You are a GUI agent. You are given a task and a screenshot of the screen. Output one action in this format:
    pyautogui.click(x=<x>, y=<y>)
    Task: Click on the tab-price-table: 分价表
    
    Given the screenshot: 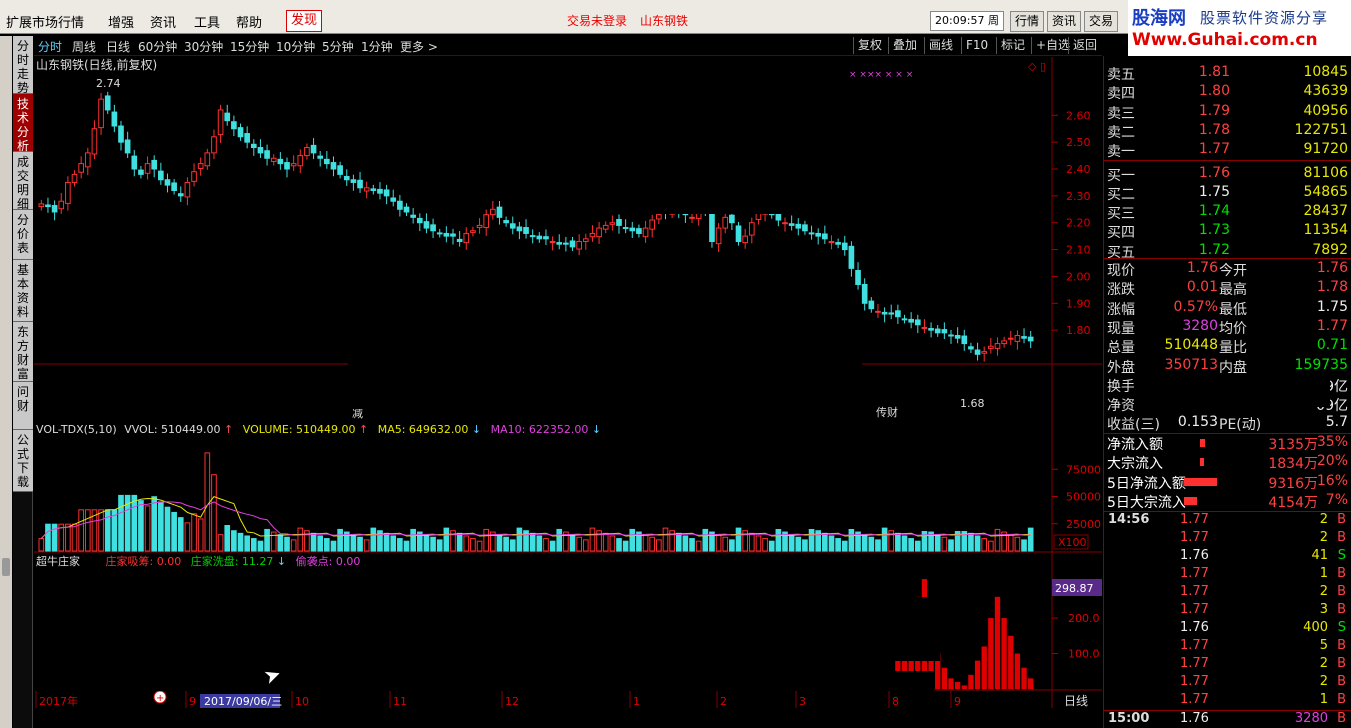 What is the action you would take?
    pyautogui.click(x=23, y=235)
    